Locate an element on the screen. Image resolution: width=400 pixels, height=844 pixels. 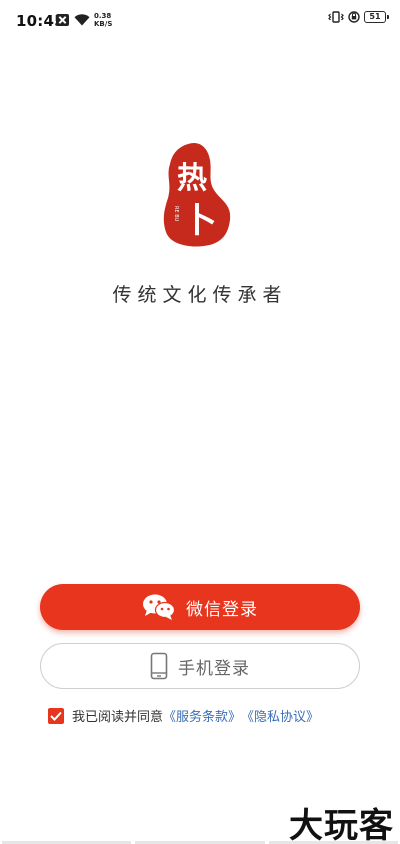
phone-icon is located at coordinates (159, 666).